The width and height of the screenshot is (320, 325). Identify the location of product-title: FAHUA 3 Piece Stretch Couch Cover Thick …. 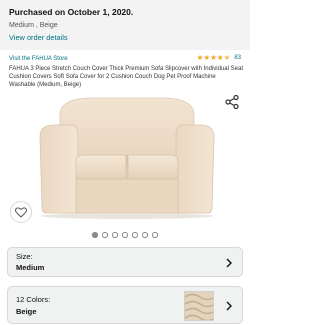
(126, 77).